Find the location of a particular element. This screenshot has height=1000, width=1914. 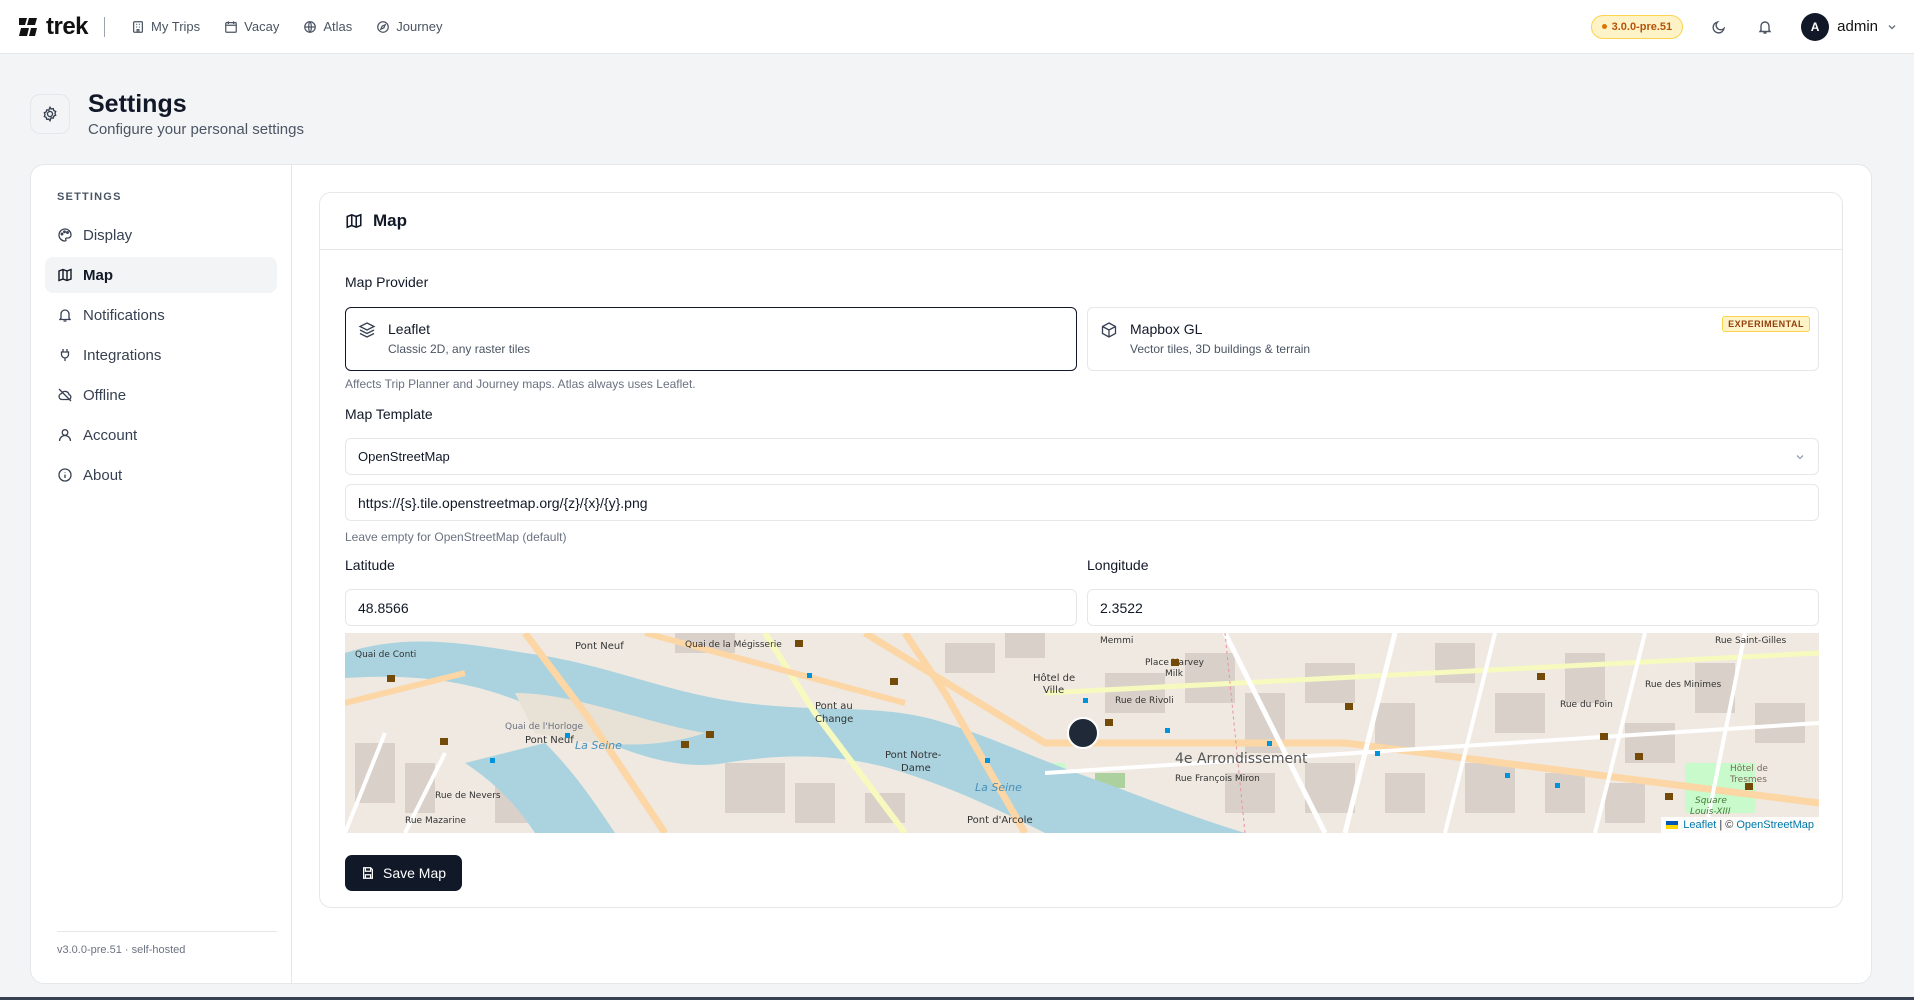

map-label: Change is located at coordinates (834, 719).